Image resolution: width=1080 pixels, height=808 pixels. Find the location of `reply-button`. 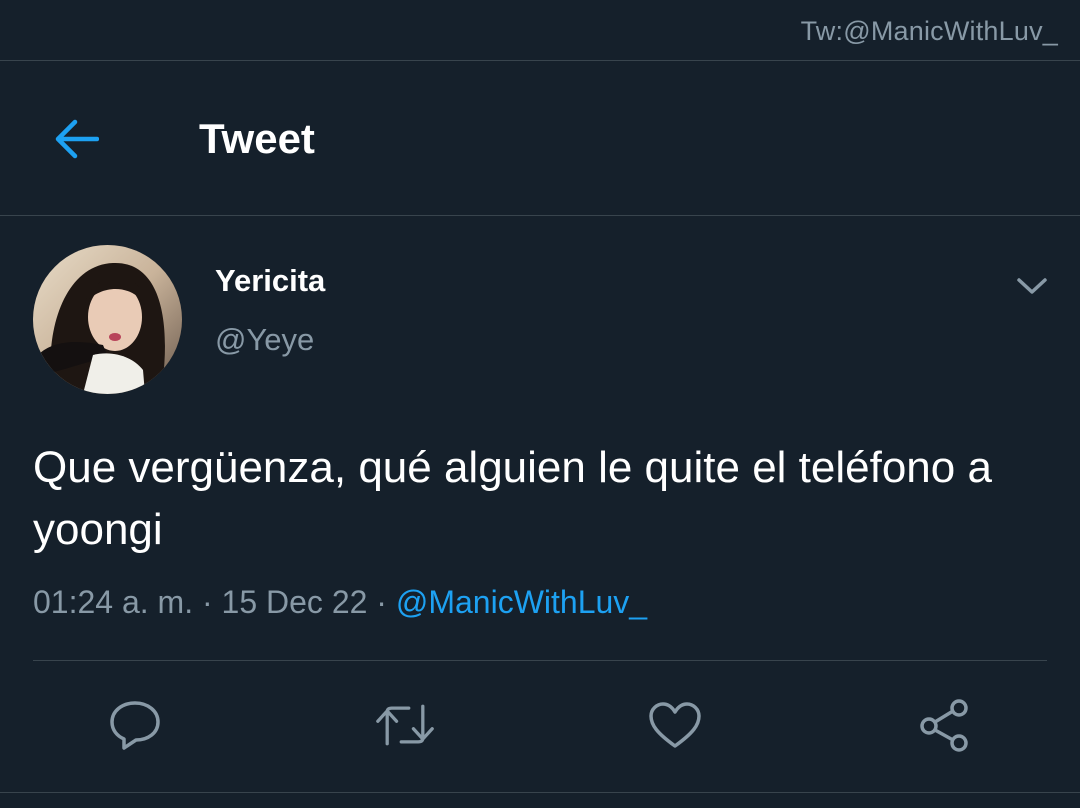

reply-button is located at coordinates (135, 725).